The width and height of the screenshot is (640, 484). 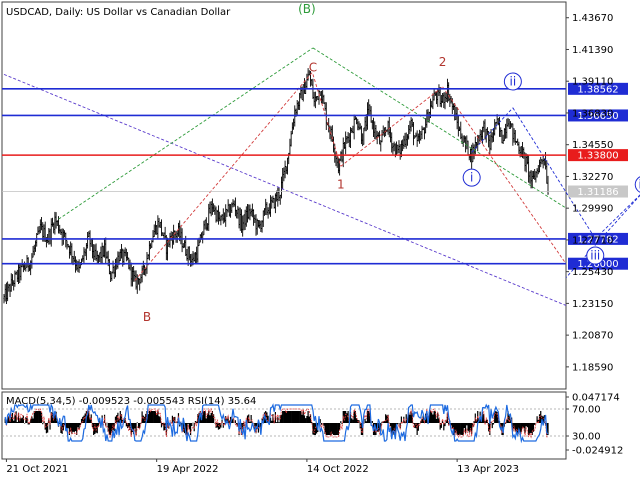 I want to click on price-tick-label: 1.25430, so click(x=592, y=272).